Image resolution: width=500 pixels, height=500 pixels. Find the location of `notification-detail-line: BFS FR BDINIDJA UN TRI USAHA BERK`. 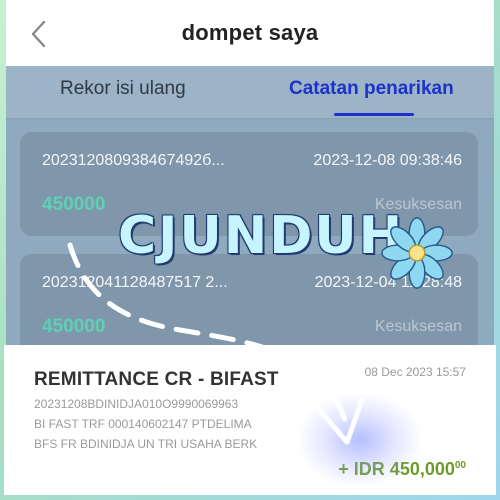

notification-detail-line: BFS FR BDINIDJA UN TRI USAHA BERK is located at coordinates (146, 444).